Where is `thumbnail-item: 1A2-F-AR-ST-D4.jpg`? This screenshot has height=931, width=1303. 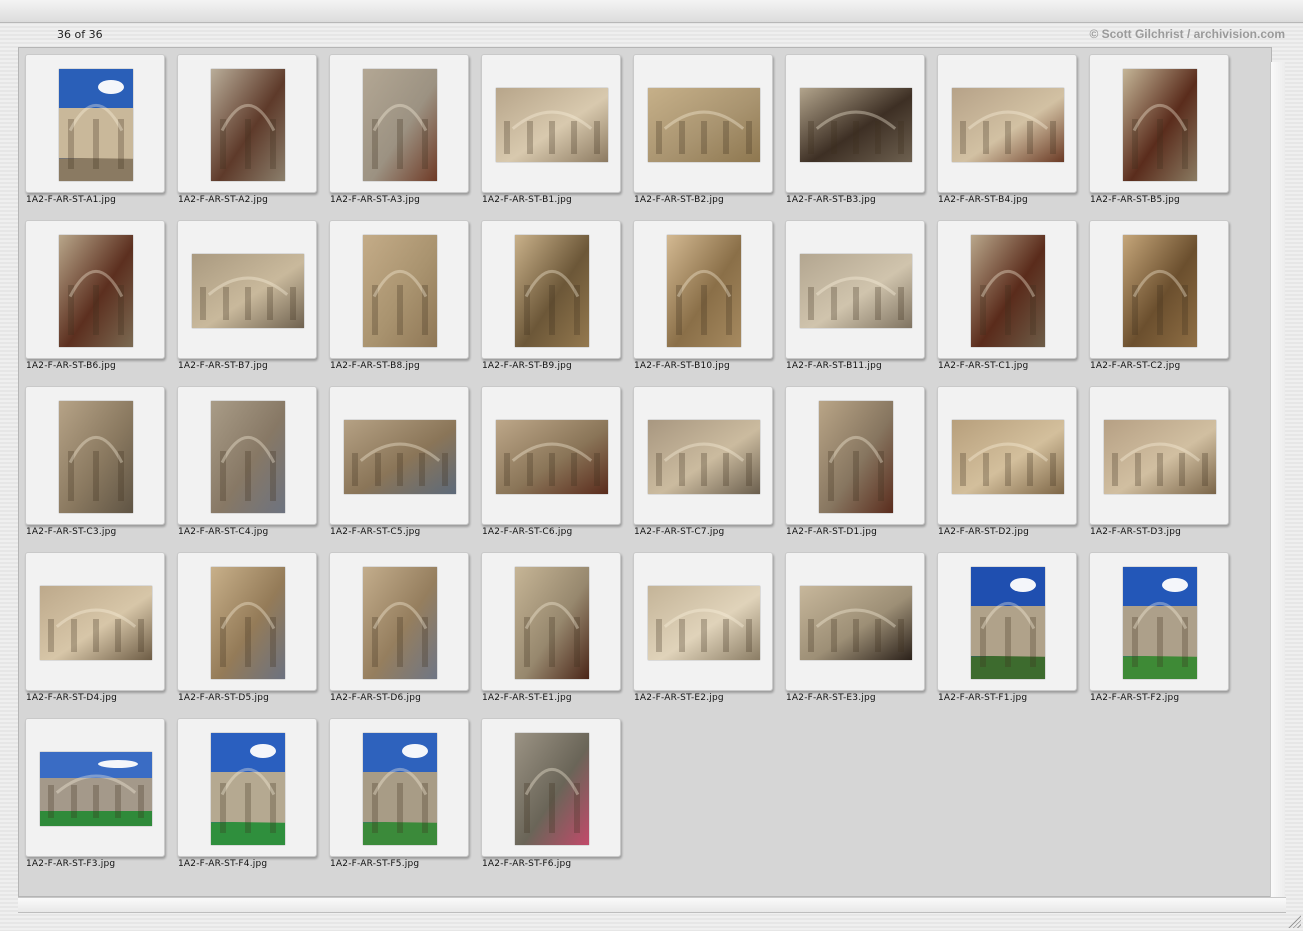
thumbnail-item: 1A2-F-AR-ST-D4.jpg is located at coordinates (101, 632).